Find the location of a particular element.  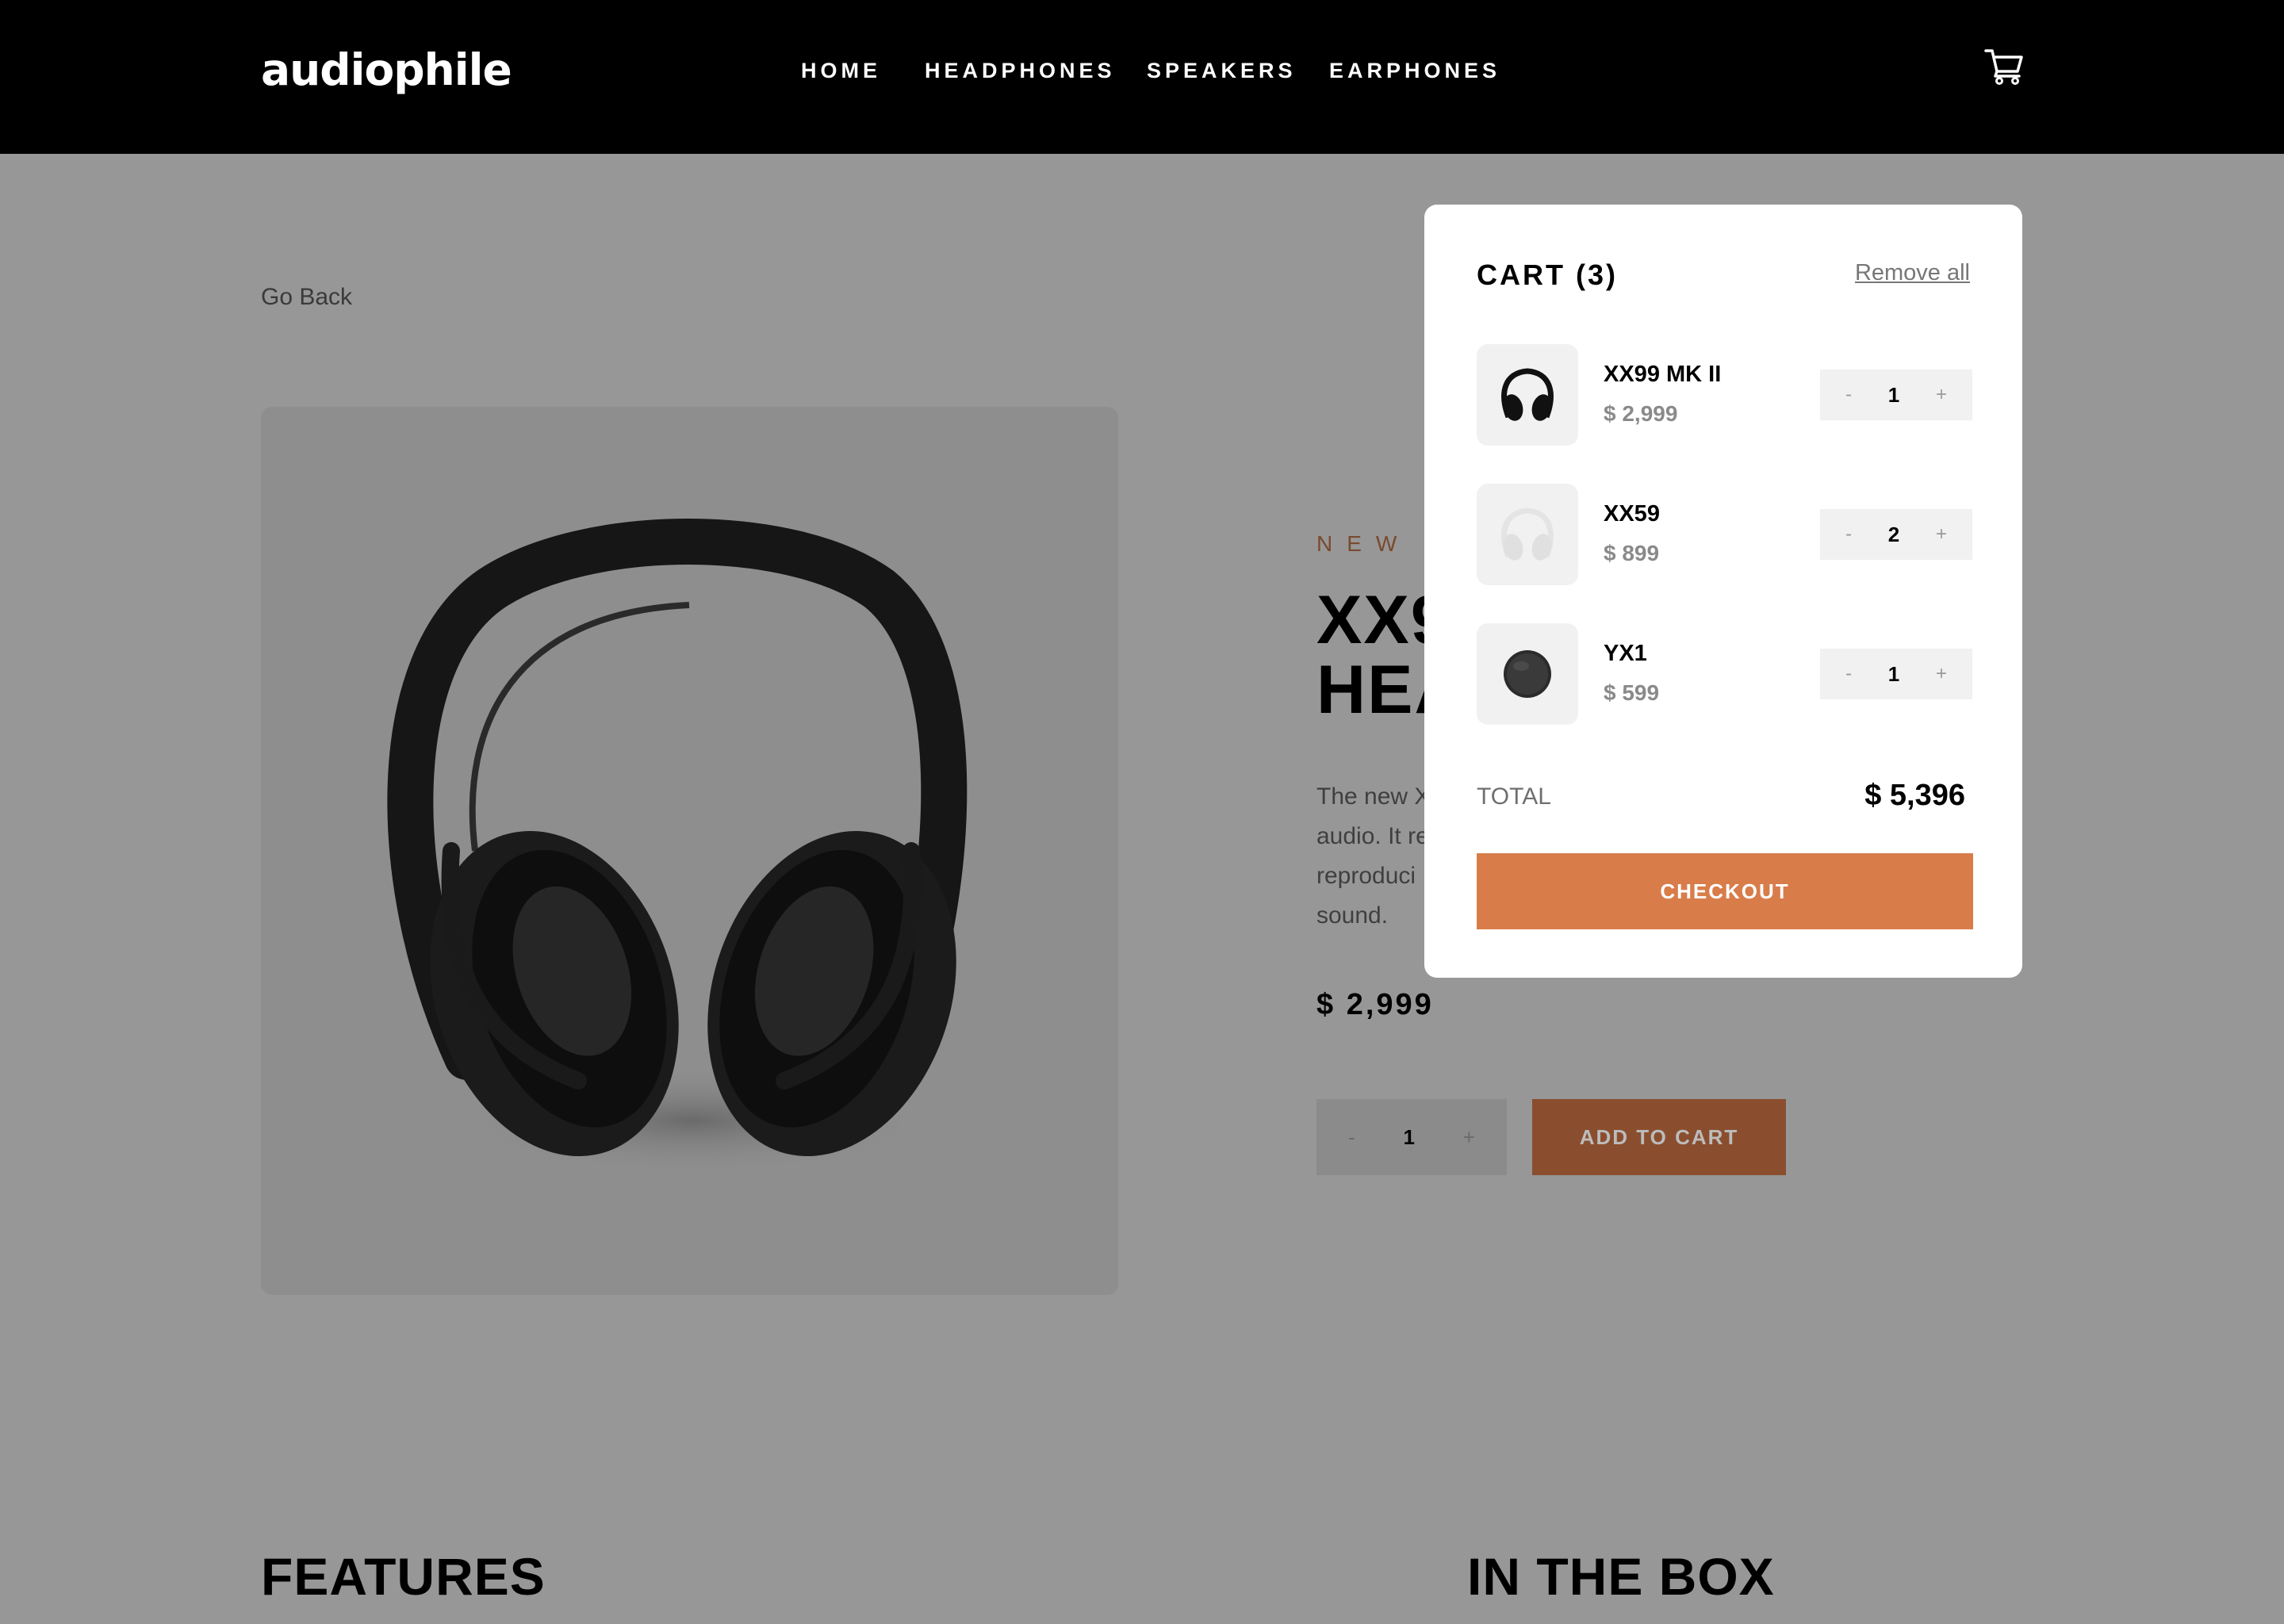

cart-item-price: $ 599 is located at coordinates (1632, 692).